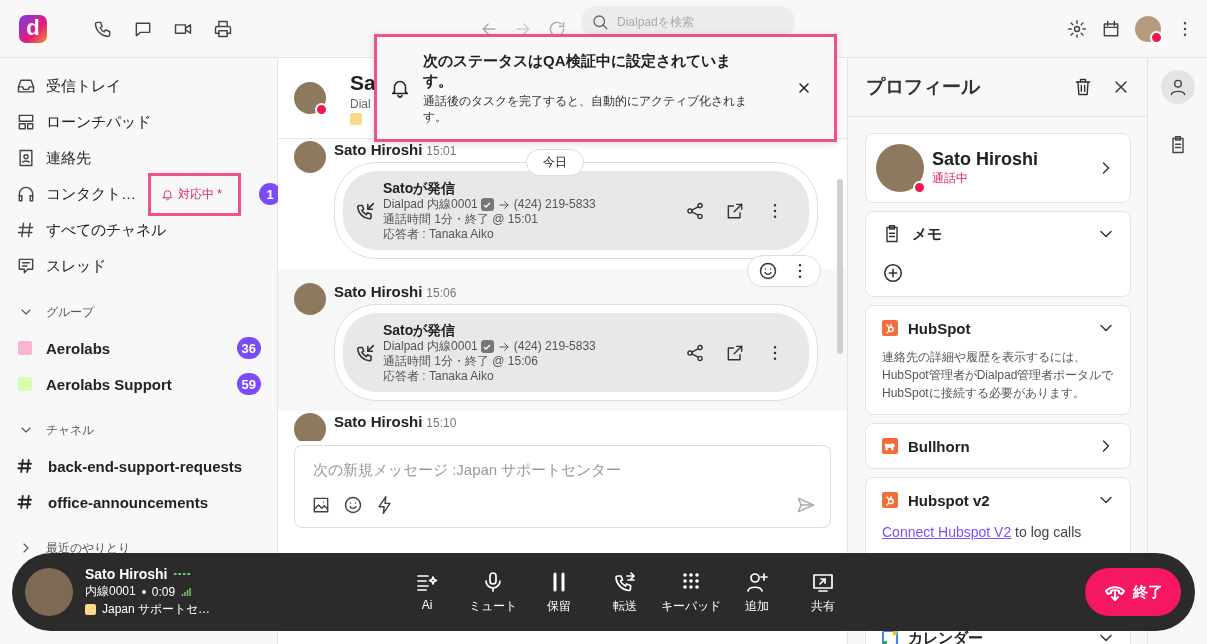 This screenshot has width=1207, height=644. I want to click on contact-name: Sa, so click(363, 83).